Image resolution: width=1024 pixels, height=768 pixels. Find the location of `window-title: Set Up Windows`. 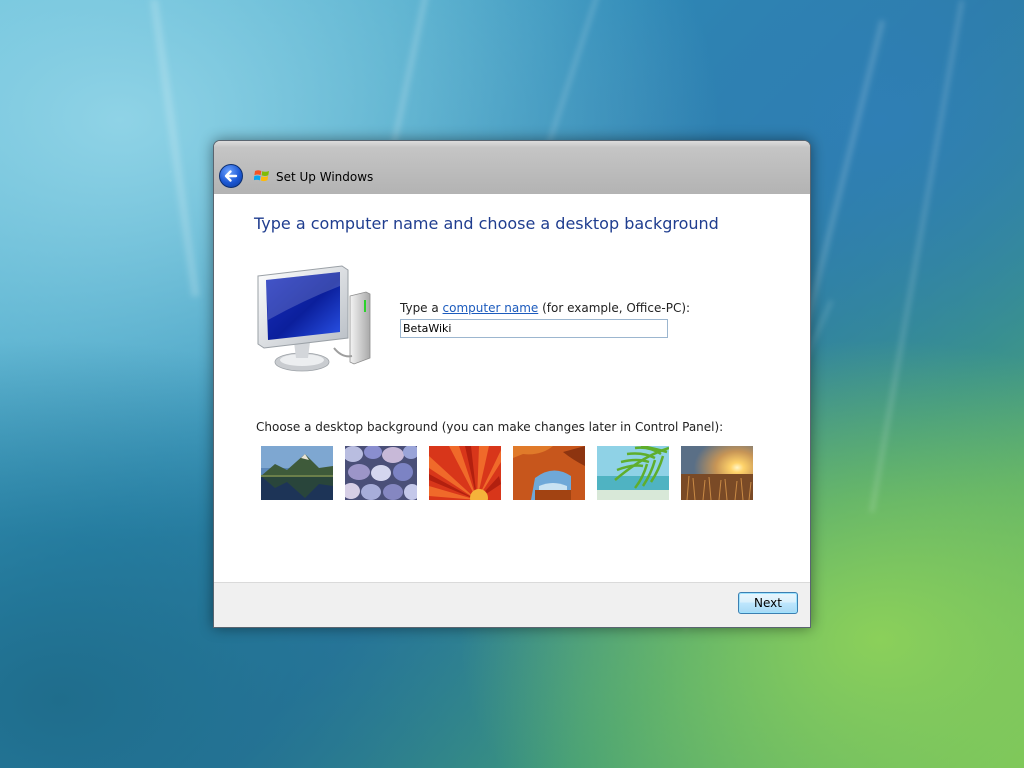

window-title: Set Up Windows is located at coordinates (325, 177).